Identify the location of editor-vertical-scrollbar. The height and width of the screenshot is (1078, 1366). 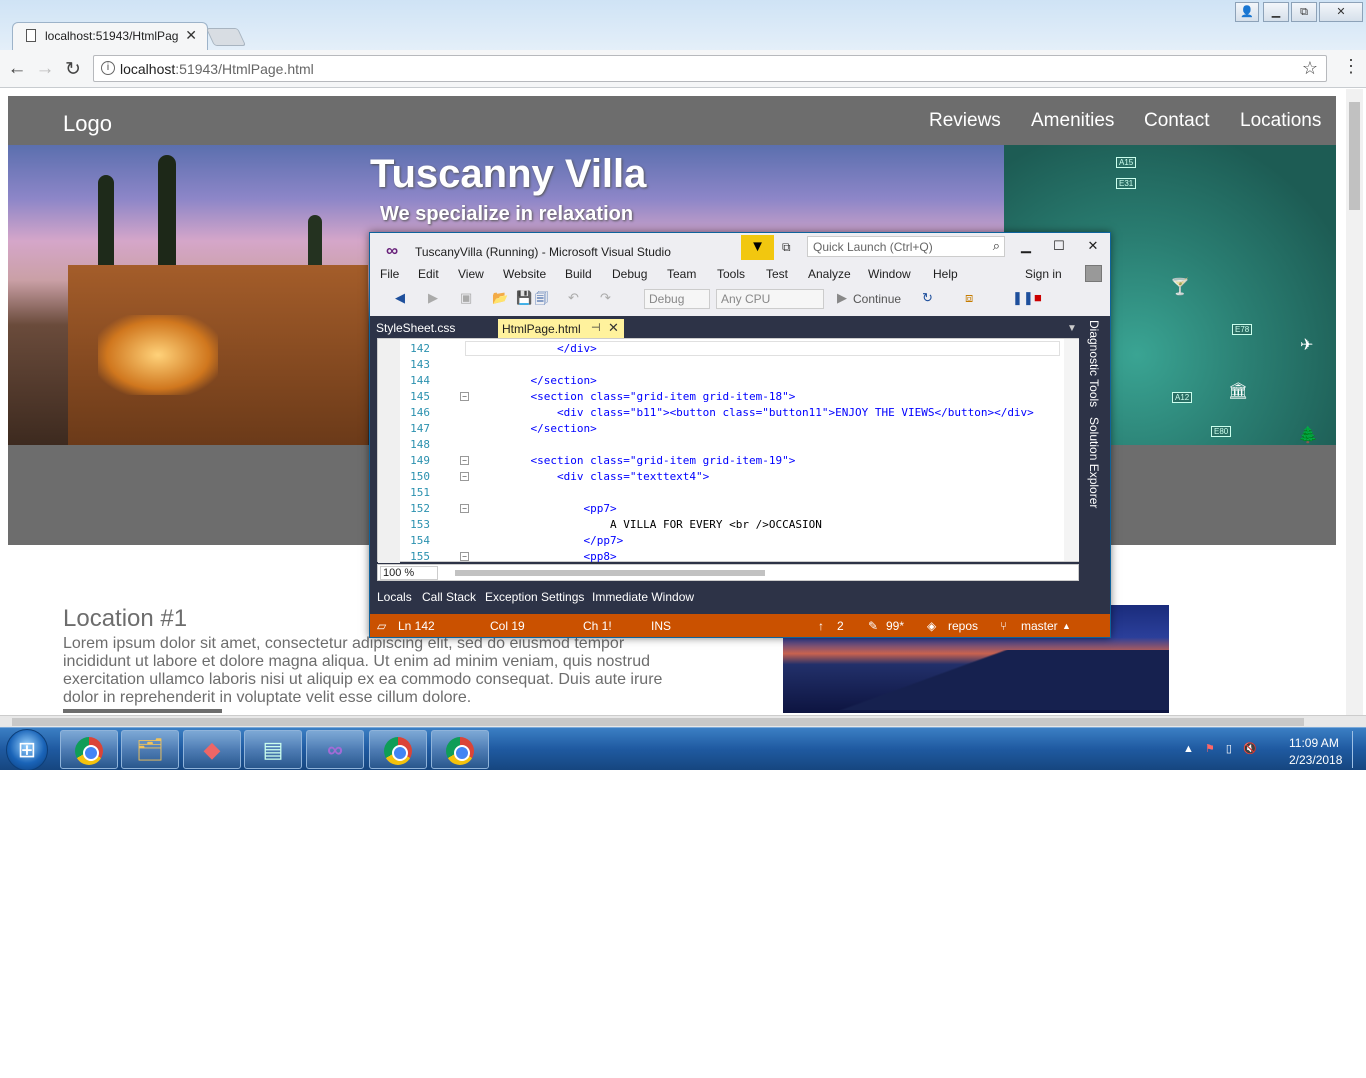
(1071, 450).